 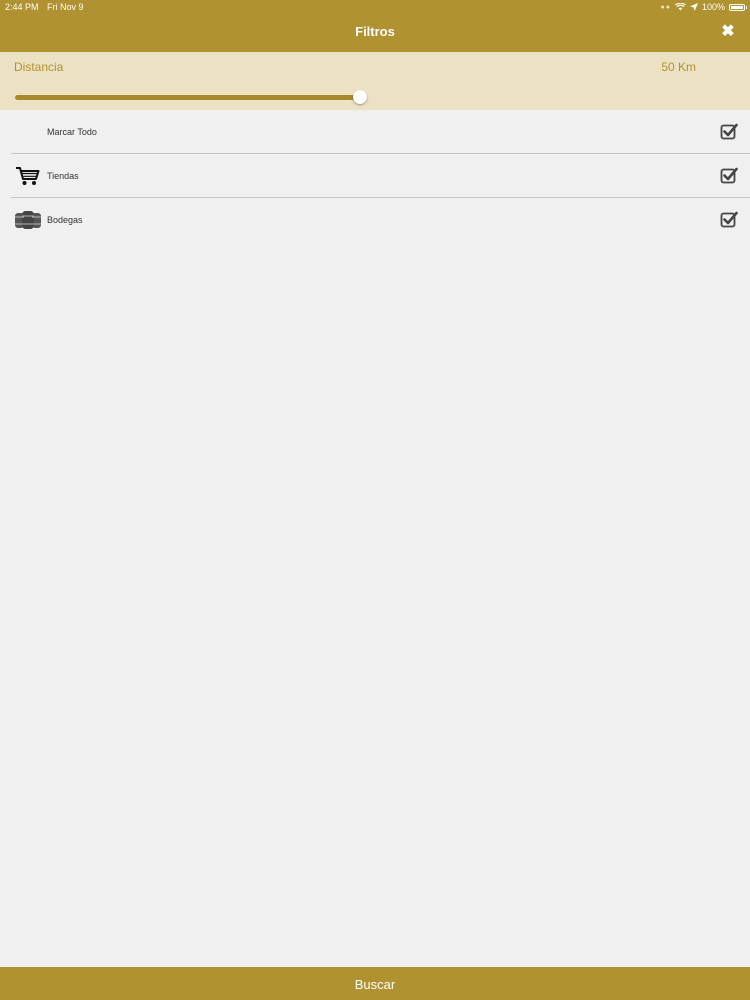 What do you see at coordinates (65, 220) in the screenshot?
I see `filter-label: Bodegas` at bounding box center [65, 220].